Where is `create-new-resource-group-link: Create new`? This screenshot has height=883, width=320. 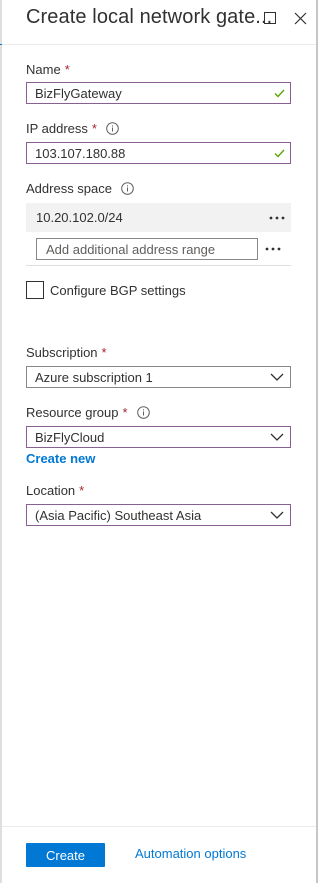 create-new-resource-group-link: Create new is located at coordinates (60, 458).